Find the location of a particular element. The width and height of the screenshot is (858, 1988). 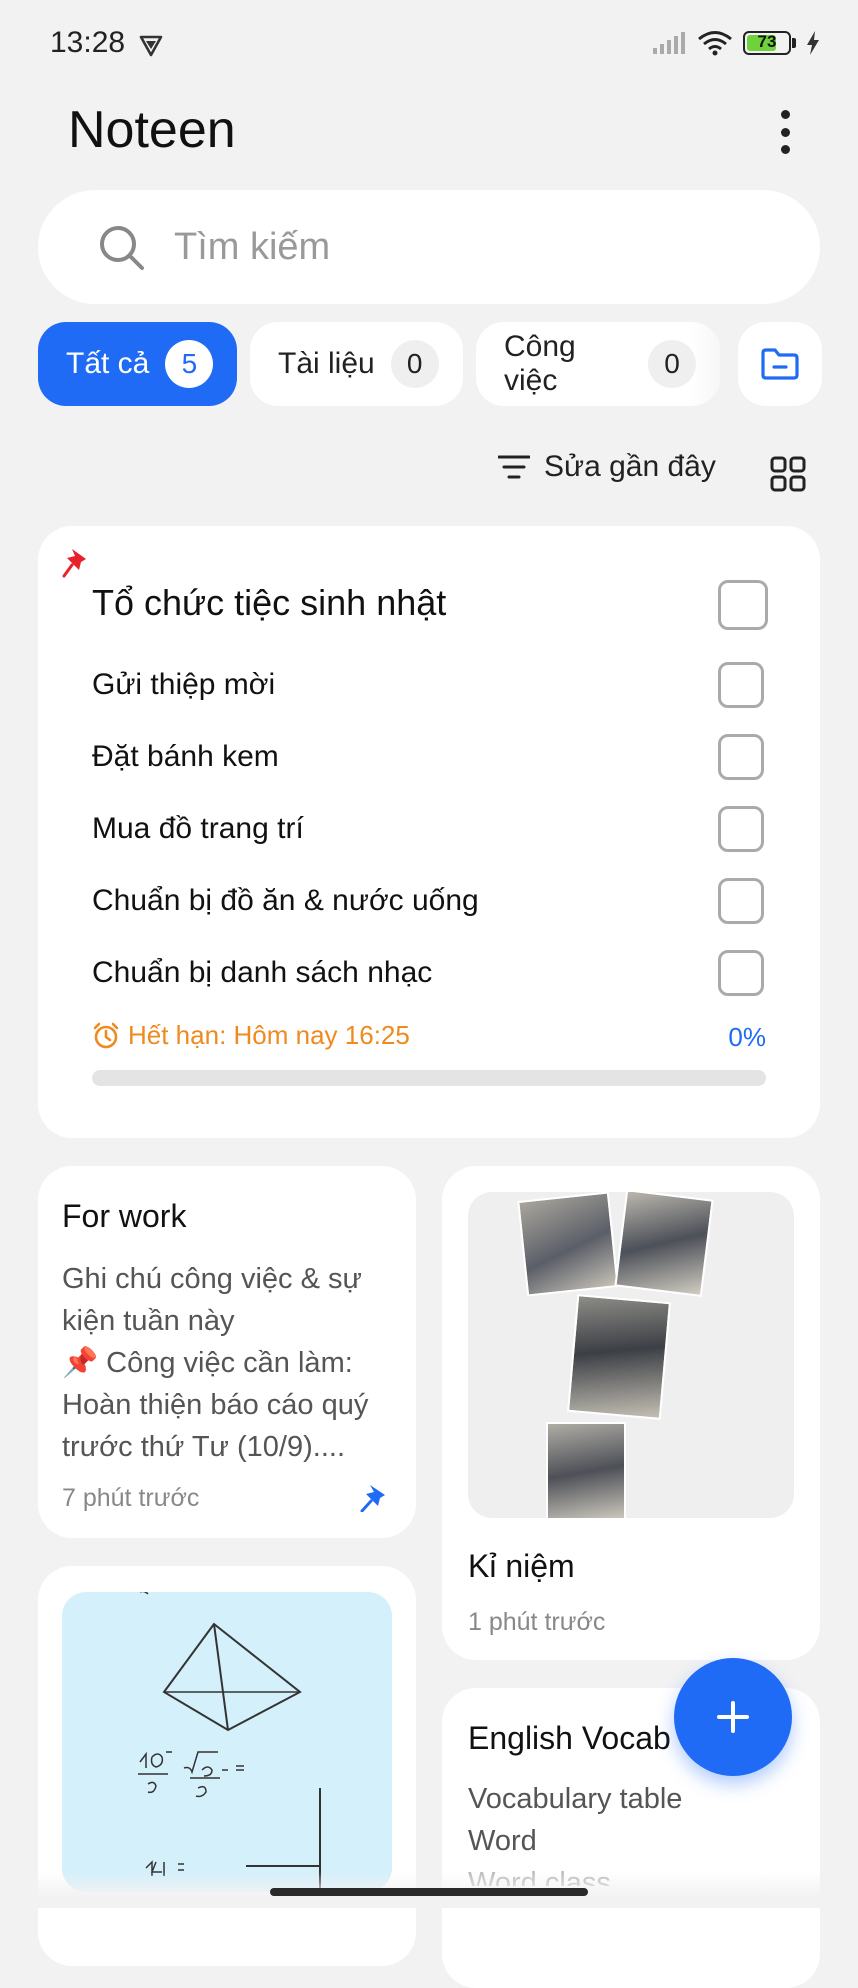

app-title: Noteen is located at coordinates (152, 130).